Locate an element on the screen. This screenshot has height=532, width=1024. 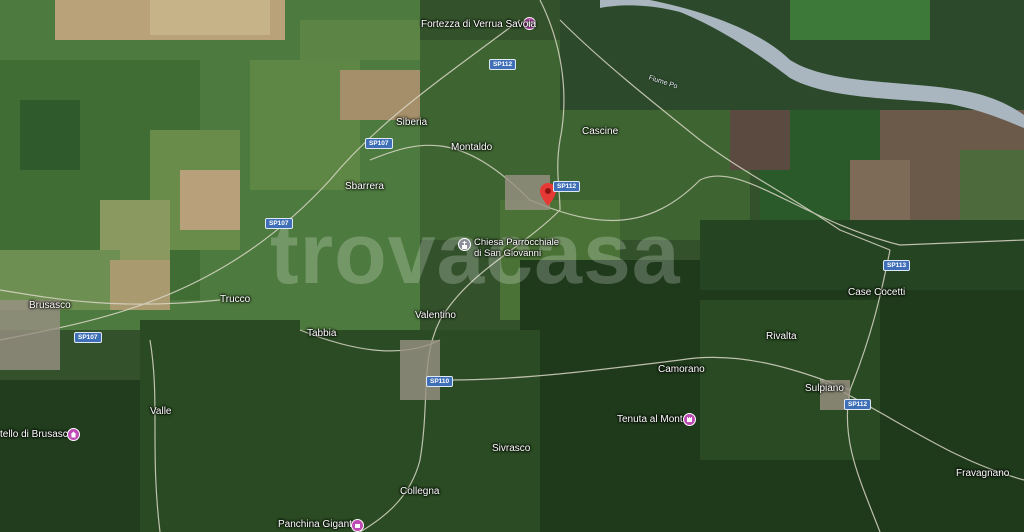
place-label-valentino: Valentino is located at coordinates (435, 315).